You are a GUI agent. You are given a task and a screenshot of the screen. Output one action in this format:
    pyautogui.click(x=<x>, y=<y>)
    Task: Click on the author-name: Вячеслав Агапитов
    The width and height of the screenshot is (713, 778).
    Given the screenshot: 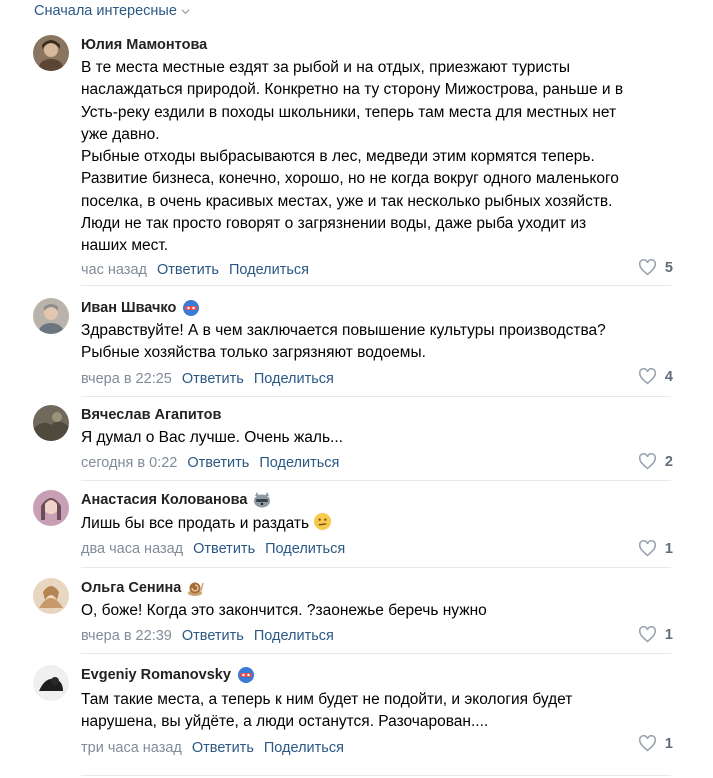 What is the action you would take?
    pyautogui.click(x=376, y=415)
    